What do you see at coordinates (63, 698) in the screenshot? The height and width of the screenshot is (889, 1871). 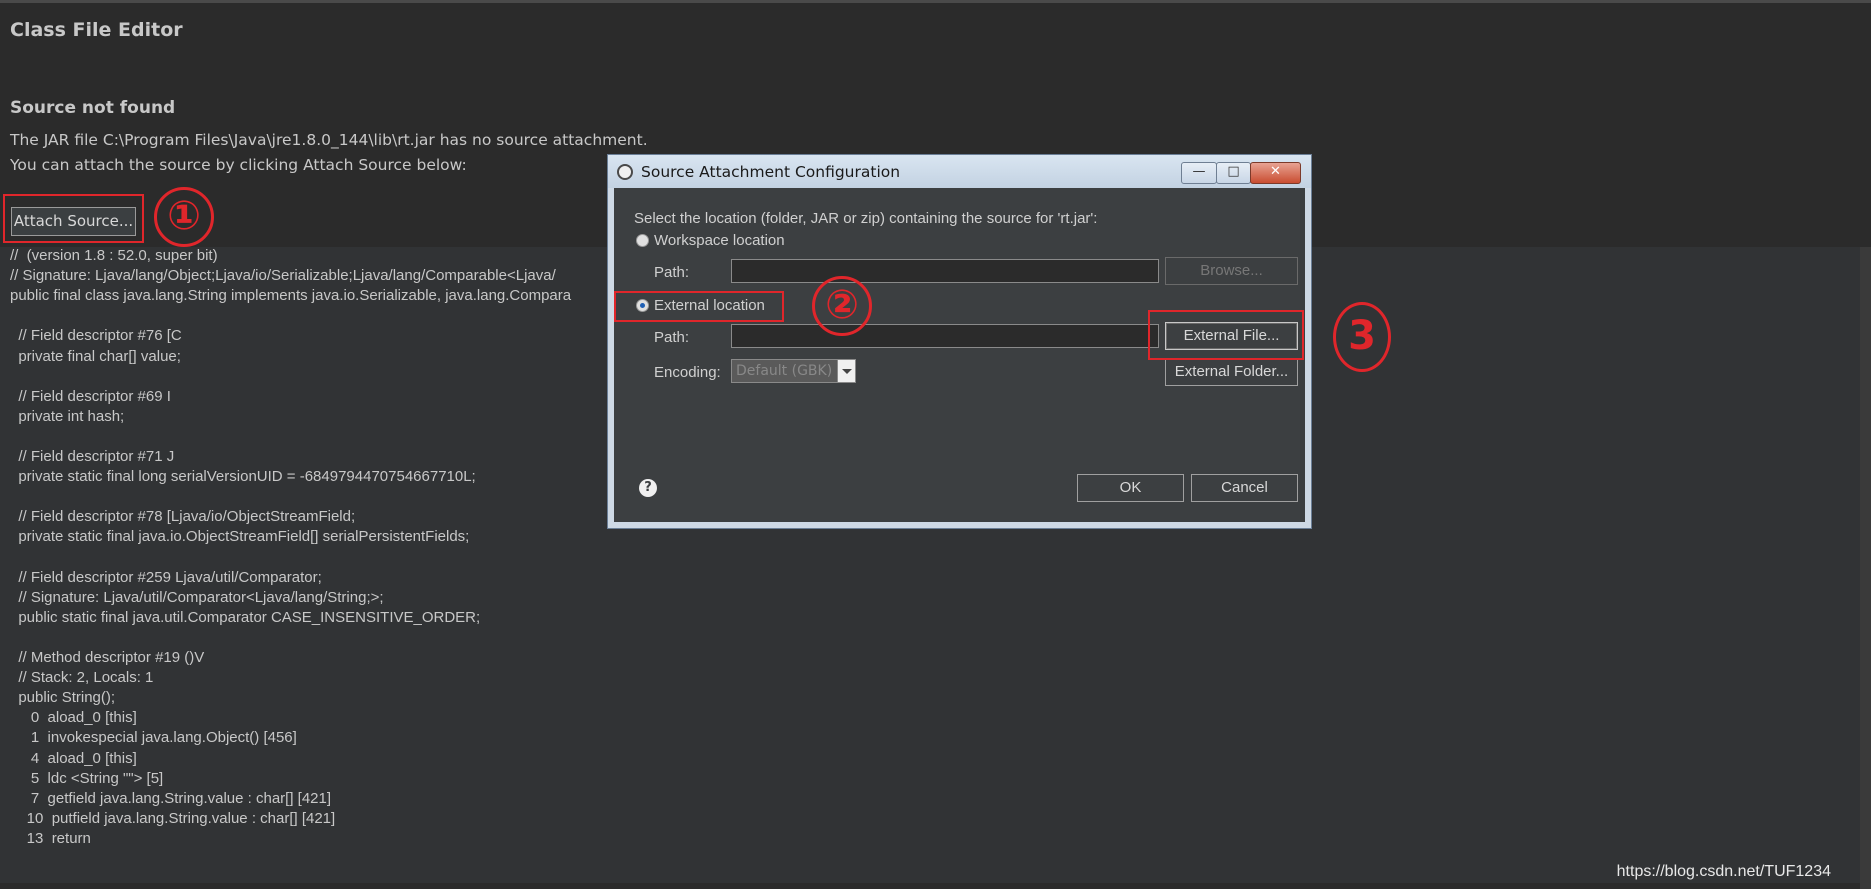 I see `code-line: public String();` at bounding box center [63, 698].